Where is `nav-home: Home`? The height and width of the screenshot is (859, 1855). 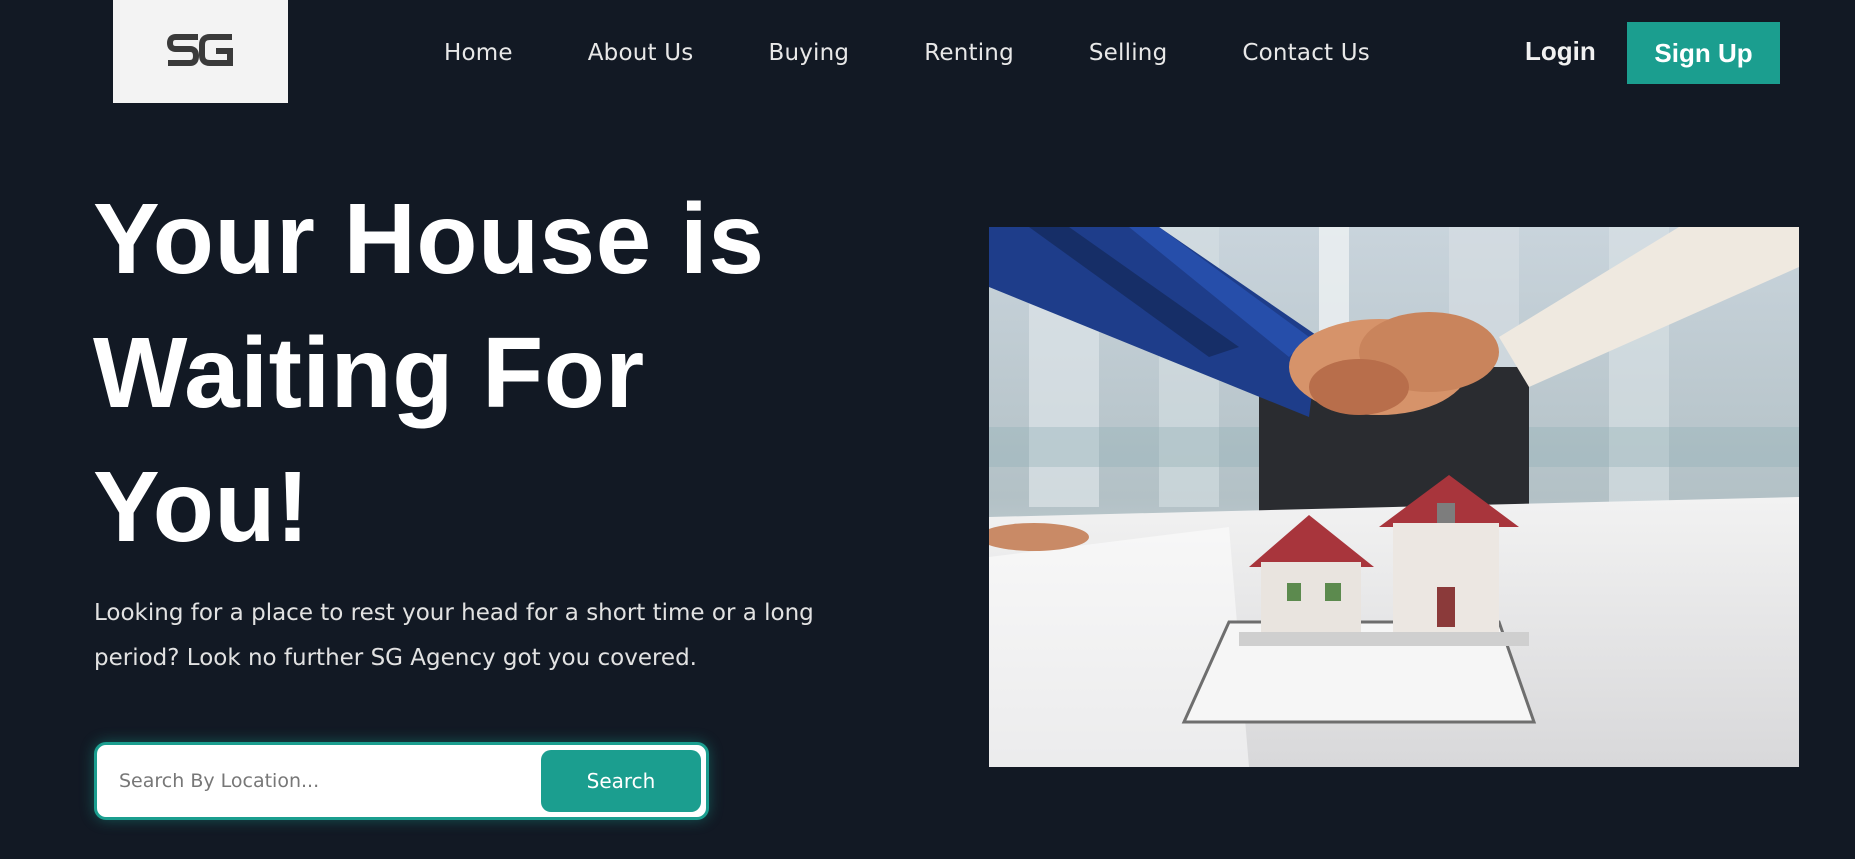
nav-home: Home is located at coordinates (478, 53).